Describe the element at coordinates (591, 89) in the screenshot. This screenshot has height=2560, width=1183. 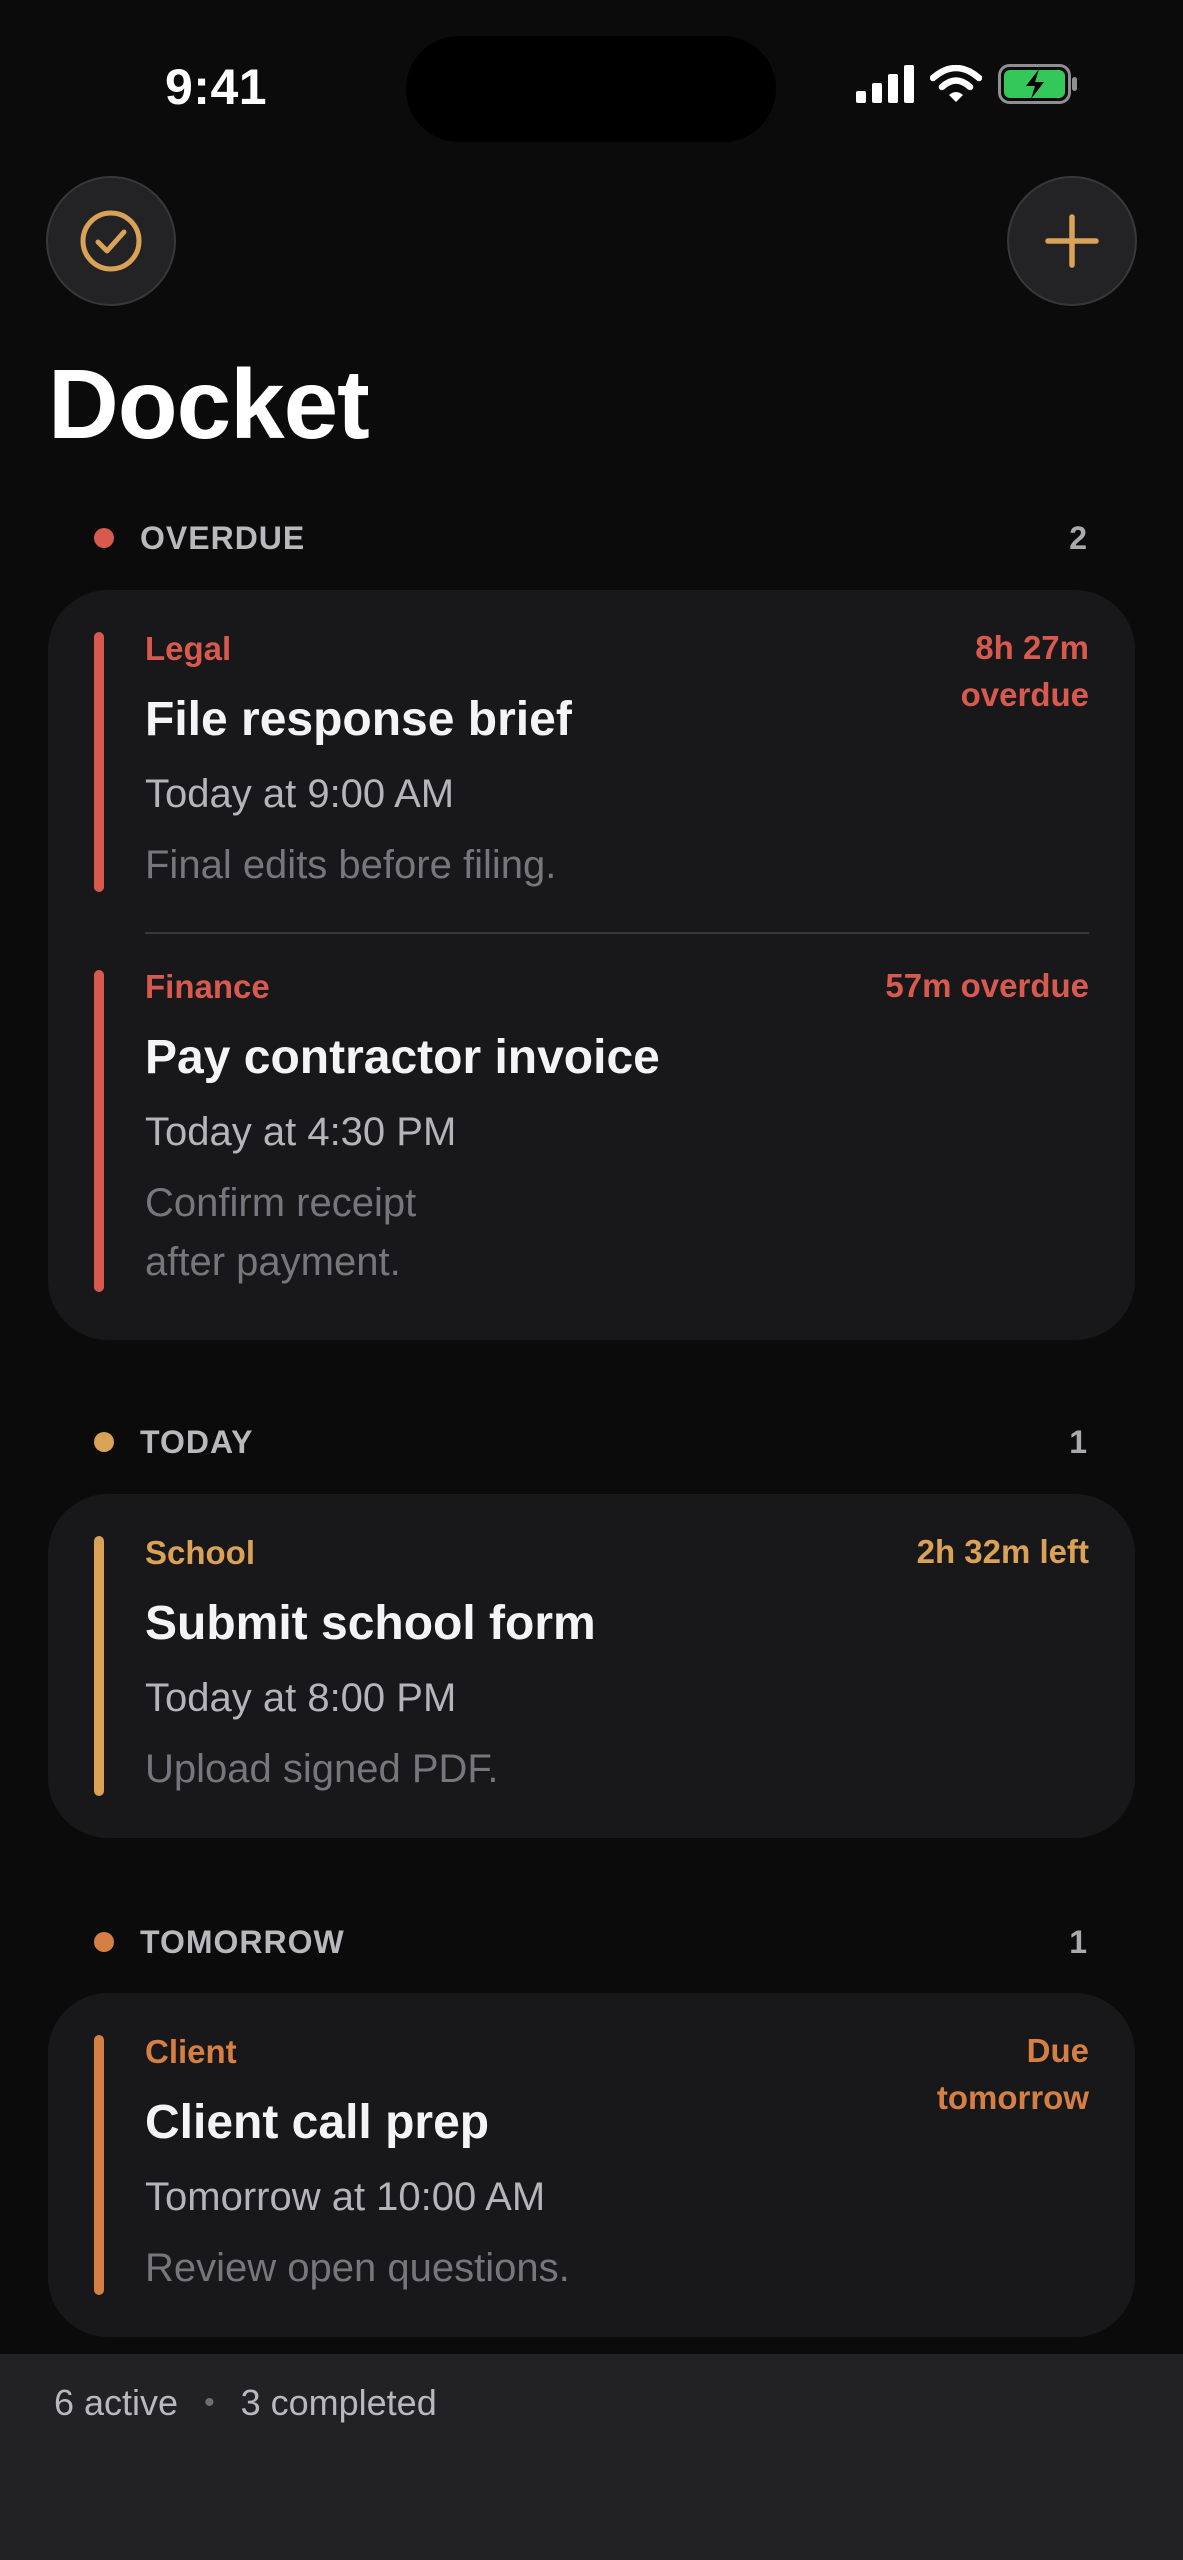
I see `dynamic-island` at that location.